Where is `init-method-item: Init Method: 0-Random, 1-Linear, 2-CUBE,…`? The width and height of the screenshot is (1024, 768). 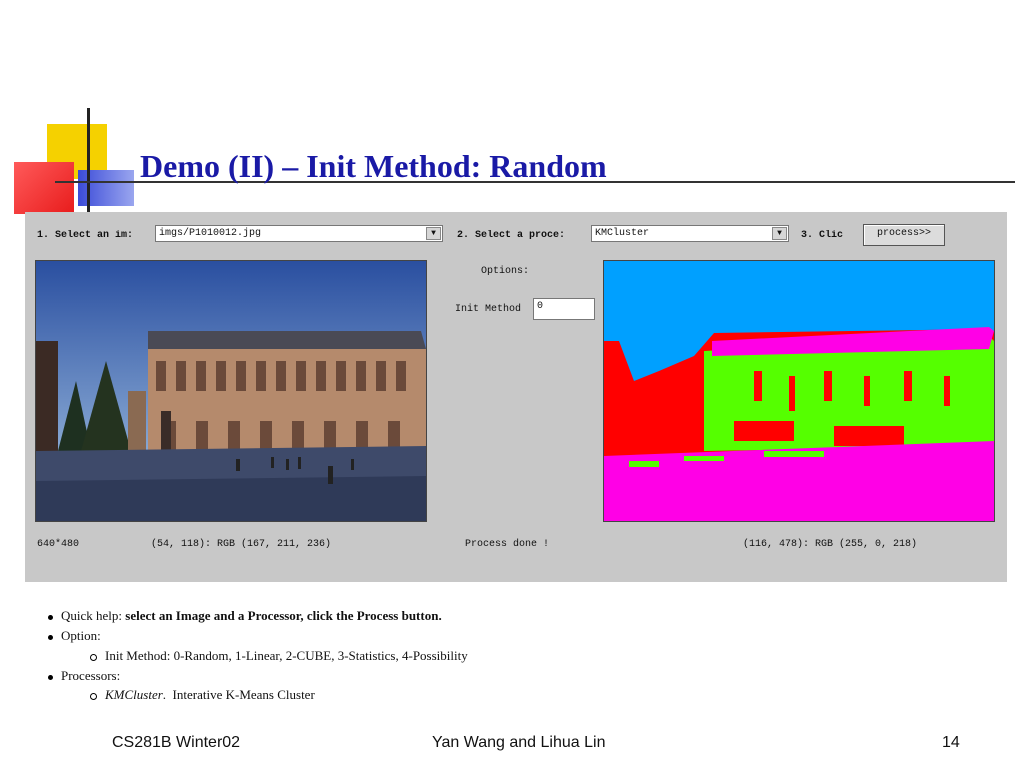 init-method-item: Init Method: 0-Random, 1-Linear, 2-CUBE,… is located at coordinates (279, 656).